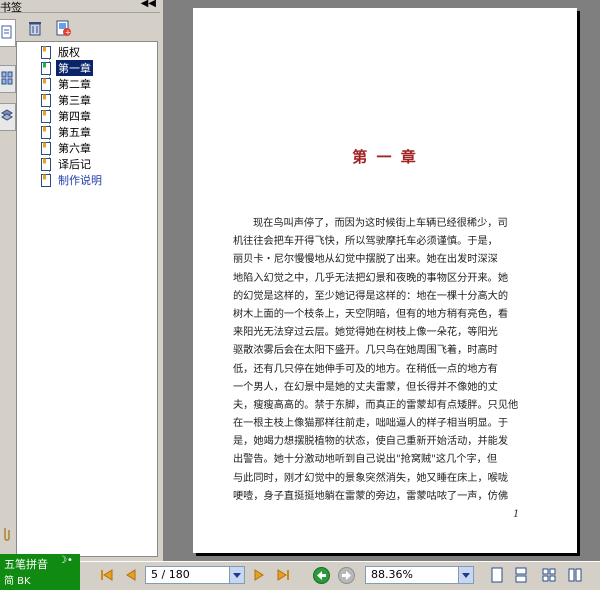  I want to click on tab-thumbnails, so click(8, 79).